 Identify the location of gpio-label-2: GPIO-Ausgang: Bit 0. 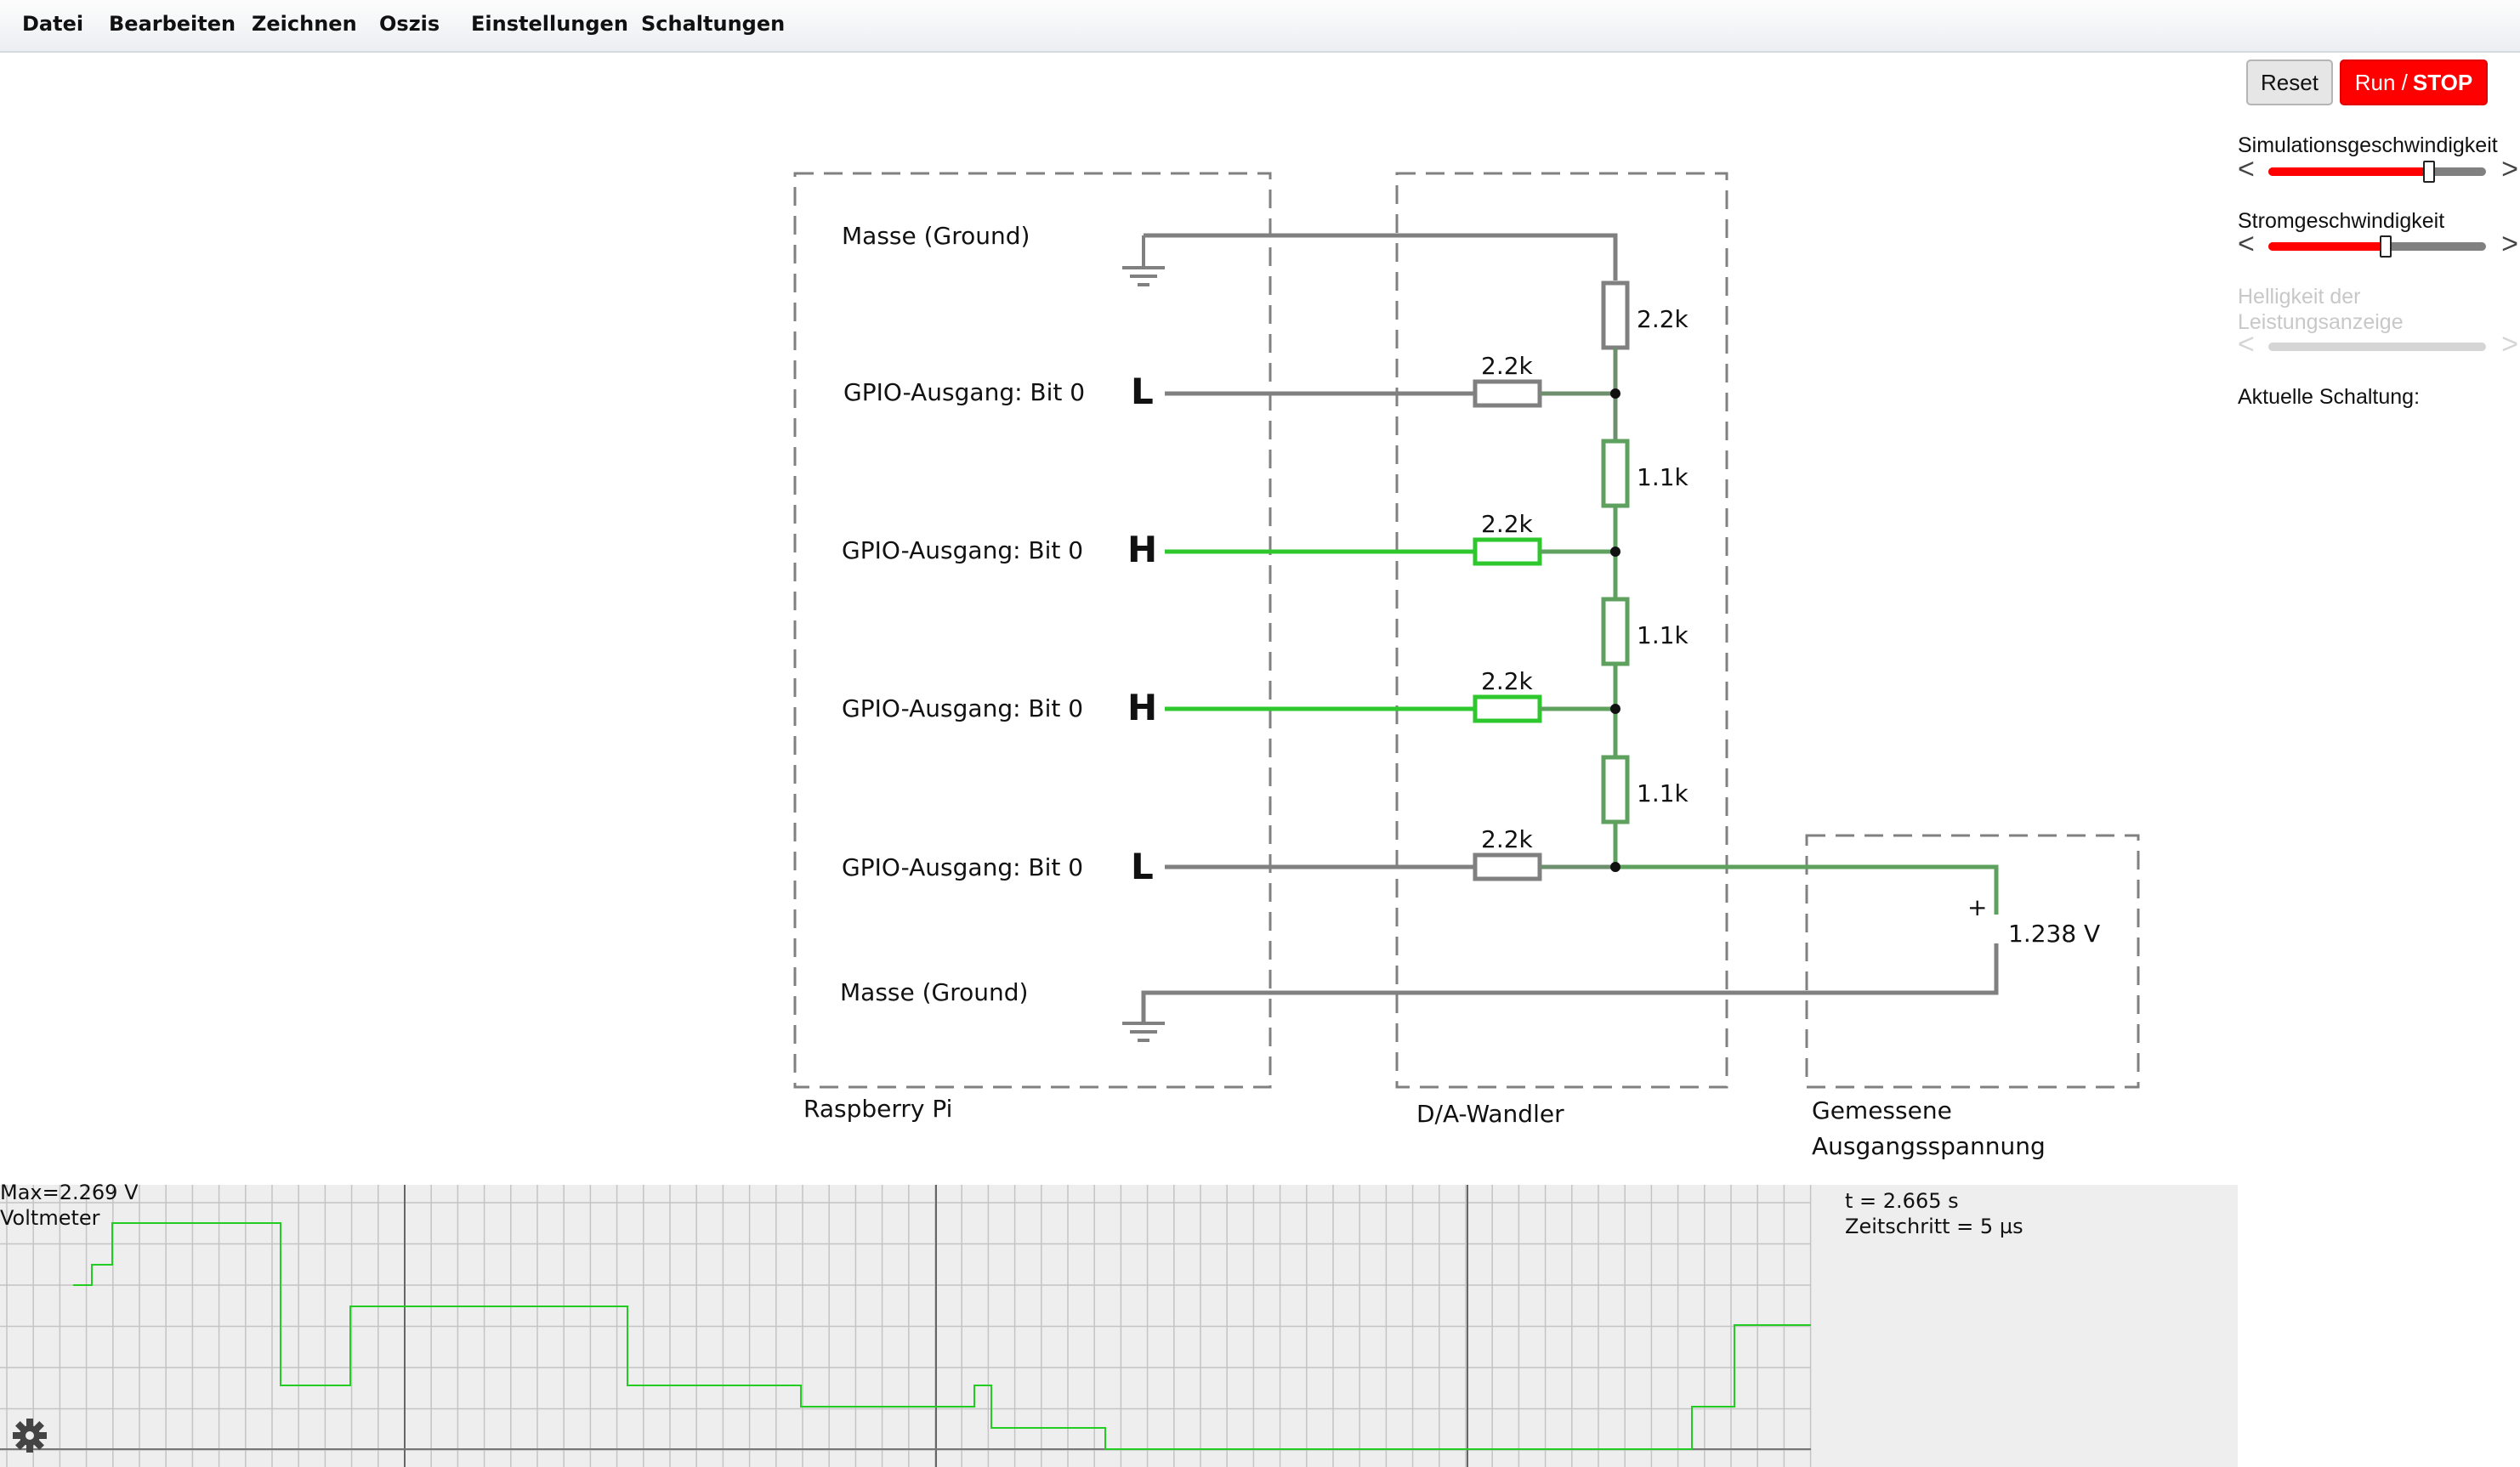
(963, 708).